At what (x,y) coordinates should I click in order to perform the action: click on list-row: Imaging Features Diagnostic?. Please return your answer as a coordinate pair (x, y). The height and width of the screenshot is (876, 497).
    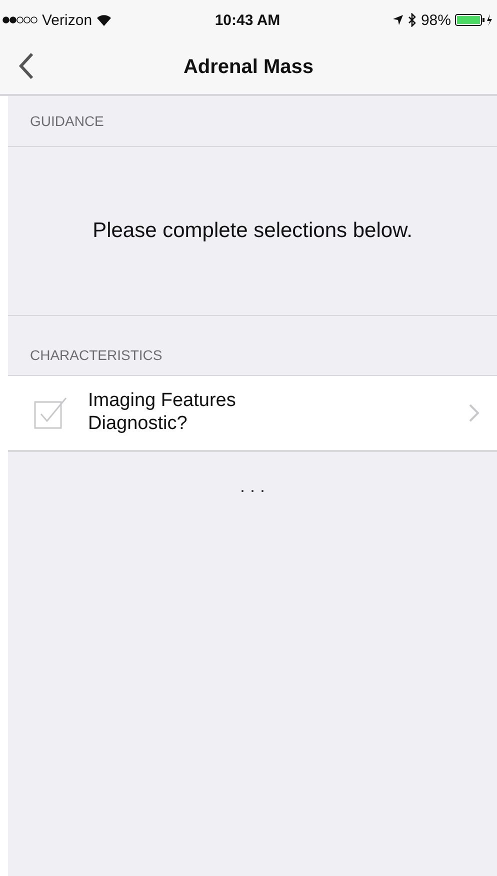
    Looking at the image, I should click on (252, 414).